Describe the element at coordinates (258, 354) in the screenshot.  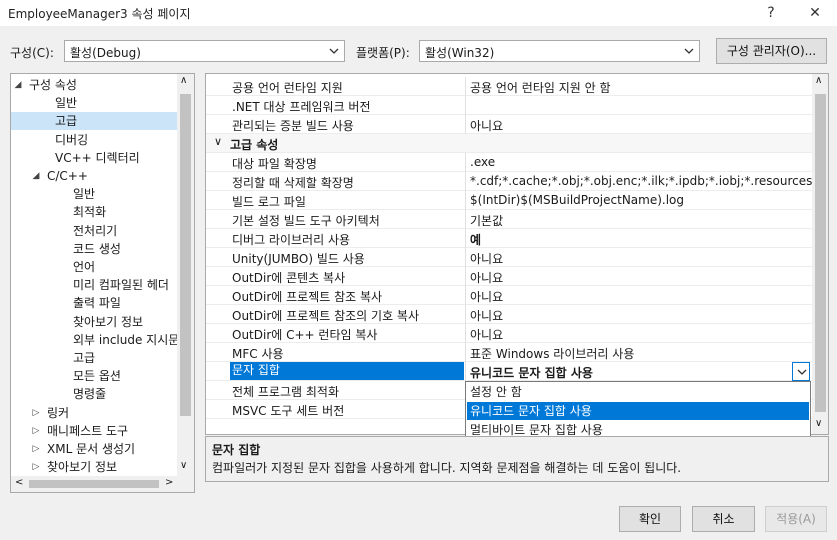
I see `property-name: MFC 사용` at that location.